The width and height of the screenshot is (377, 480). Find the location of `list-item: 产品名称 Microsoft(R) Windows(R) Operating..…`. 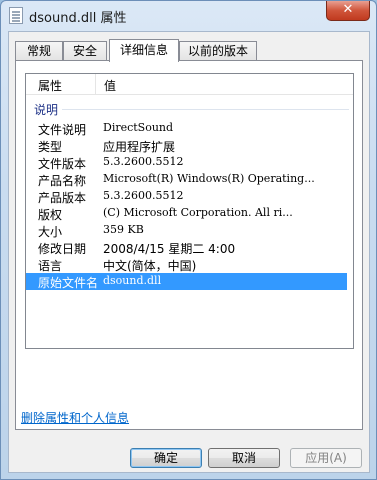

list-item: 产品名称 Microsoft(R) Windows(R) Operating..… is located at coordinates (186, 179).